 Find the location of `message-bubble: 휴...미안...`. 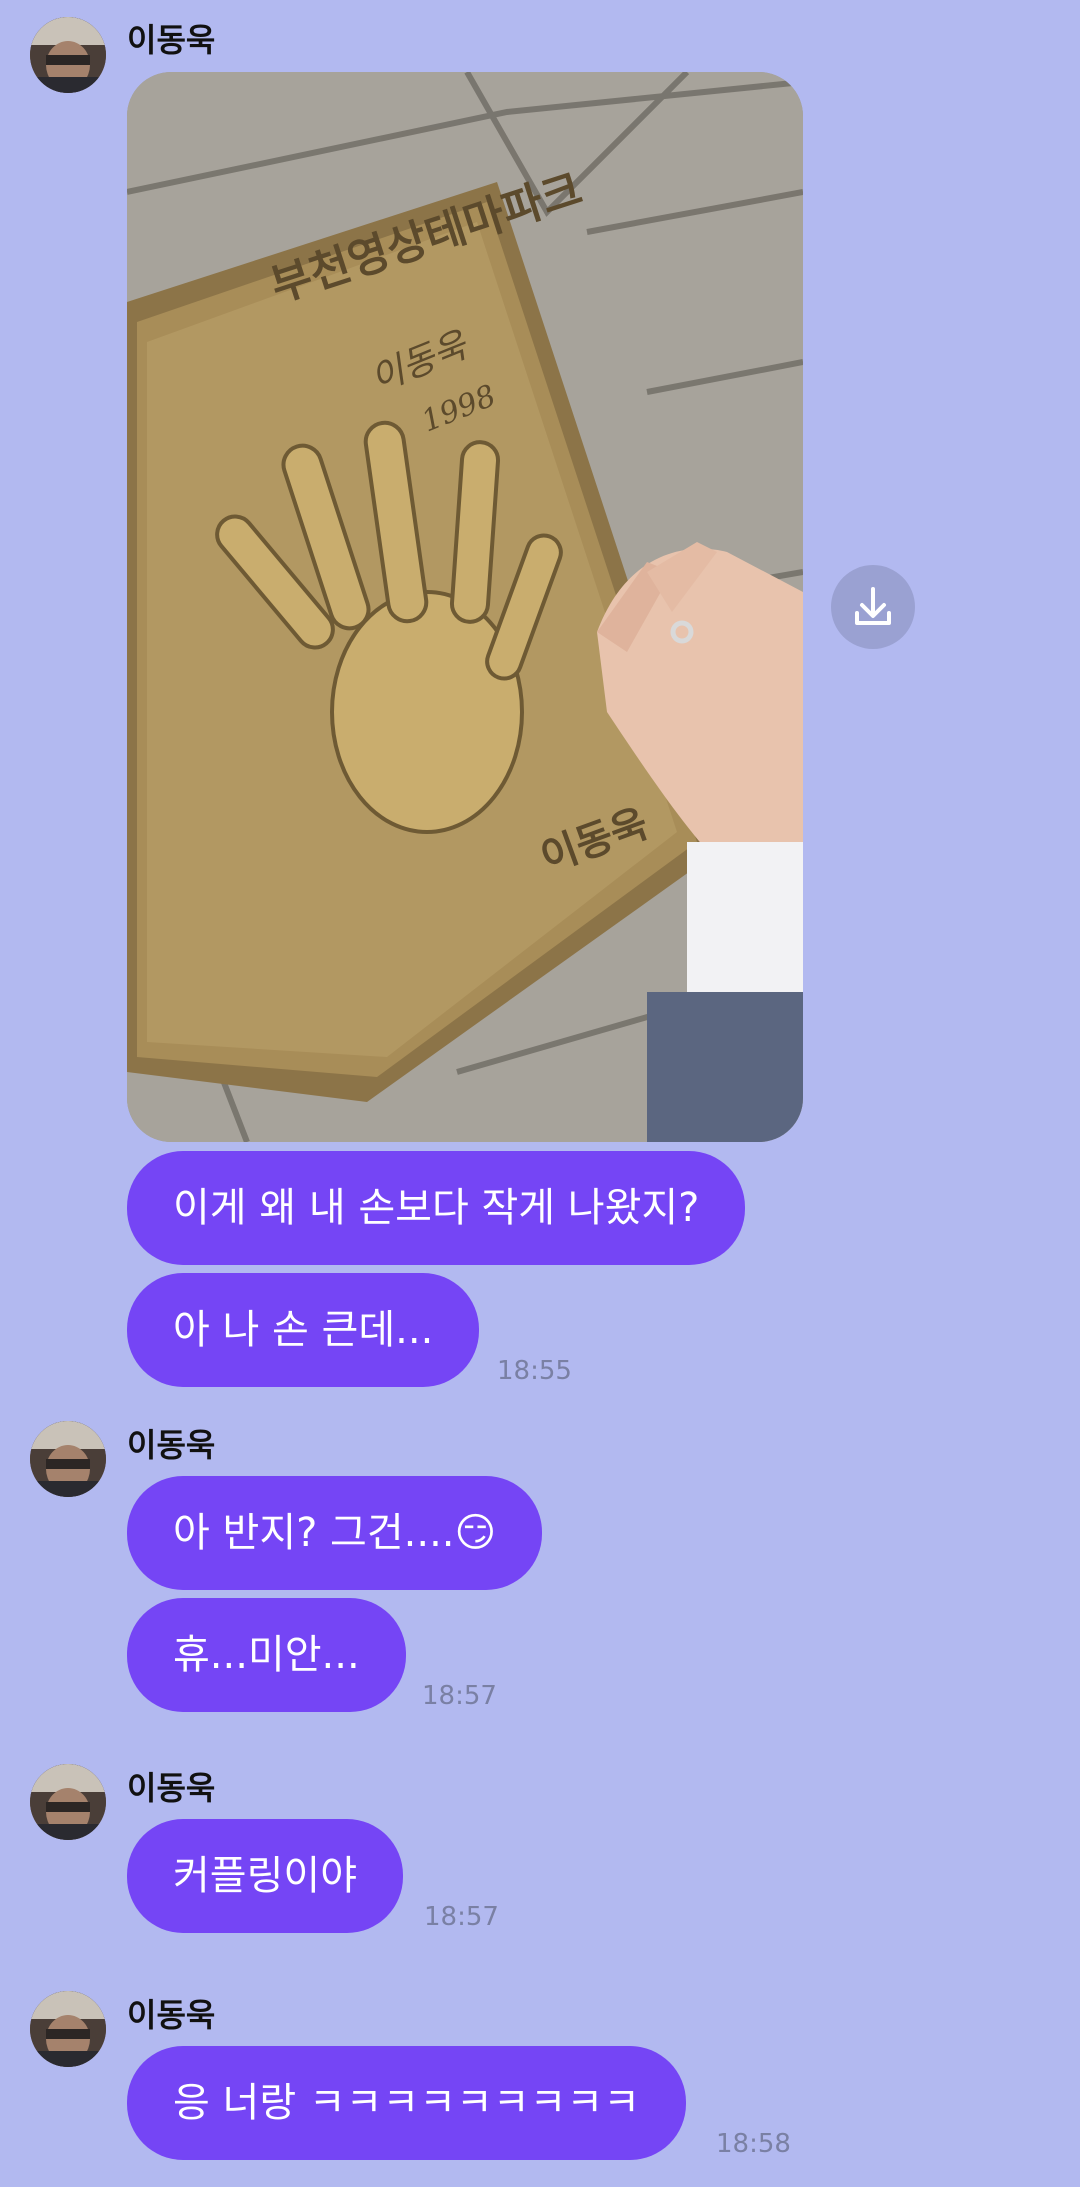

message-bubble: 휴...미안... is located at coordinates (266, 1655).